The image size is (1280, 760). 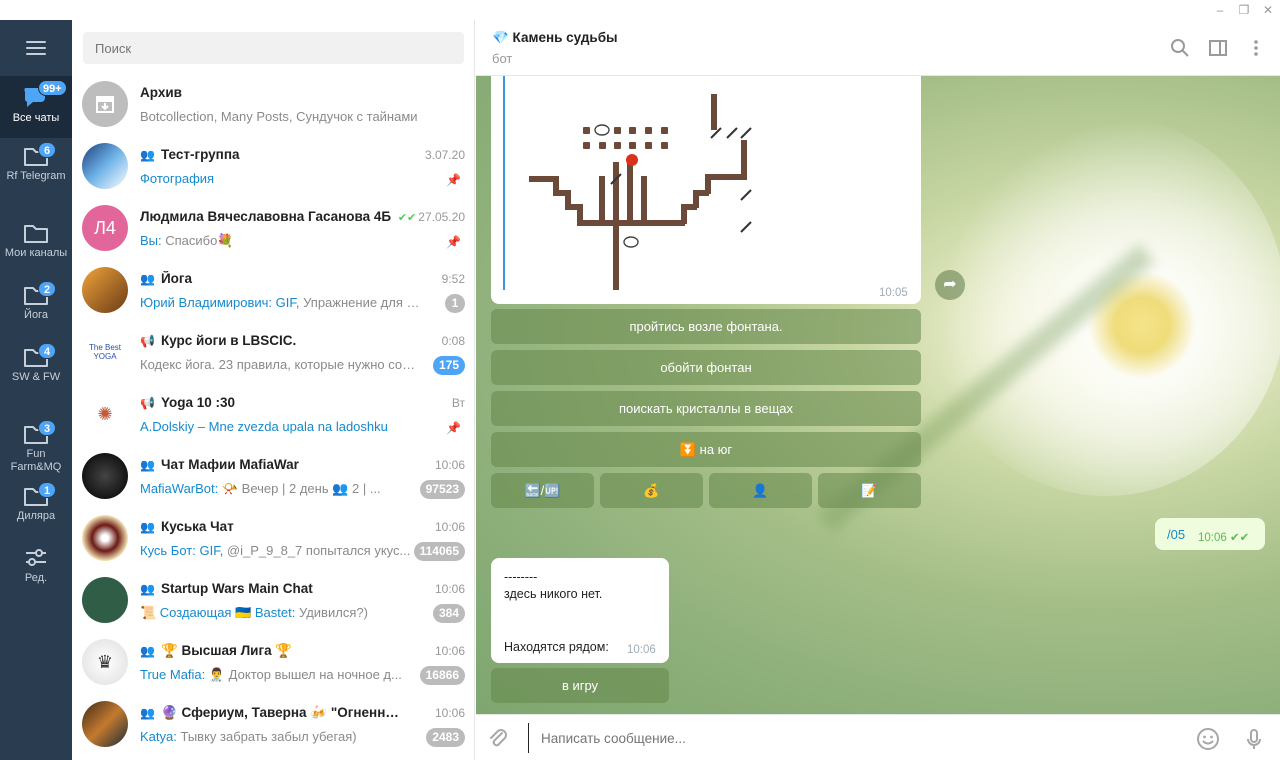 What do you see at coordinates (706, 408) in the screenshot?
I see `bot-keyboard-button: поискать кристаллы в вещах` at bounding box center [706, 408].